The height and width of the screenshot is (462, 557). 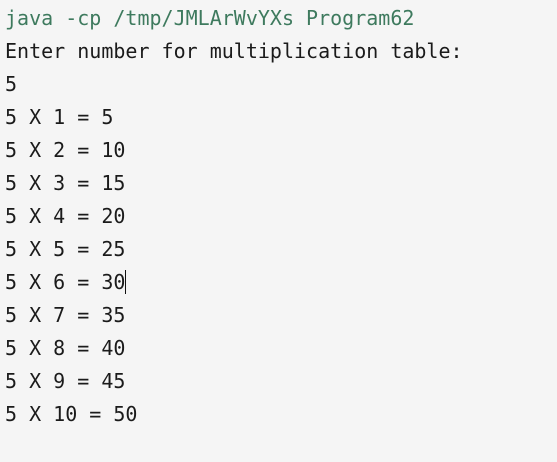 What do you see at coordinates (71, 414) in the screenshot?
I see `output-line: 5 X 10 = 50` at bounding box center [71, 414].